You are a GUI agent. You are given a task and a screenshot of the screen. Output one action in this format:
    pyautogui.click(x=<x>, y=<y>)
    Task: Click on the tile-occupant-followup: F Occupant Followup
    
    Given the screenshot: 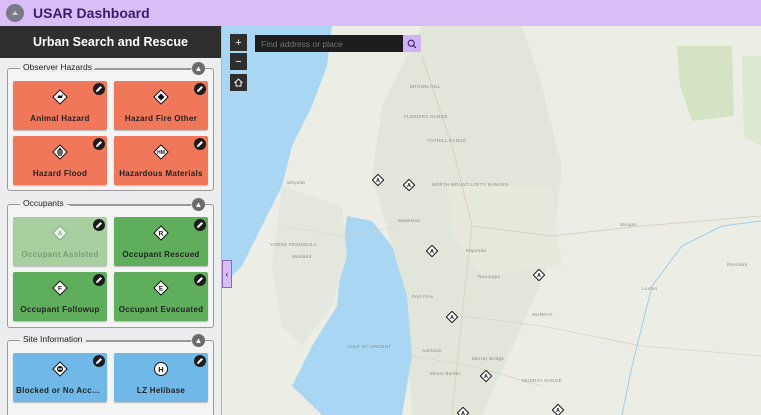 What is the action you would take?
    pyautogui.click(x=60, y=296)
    